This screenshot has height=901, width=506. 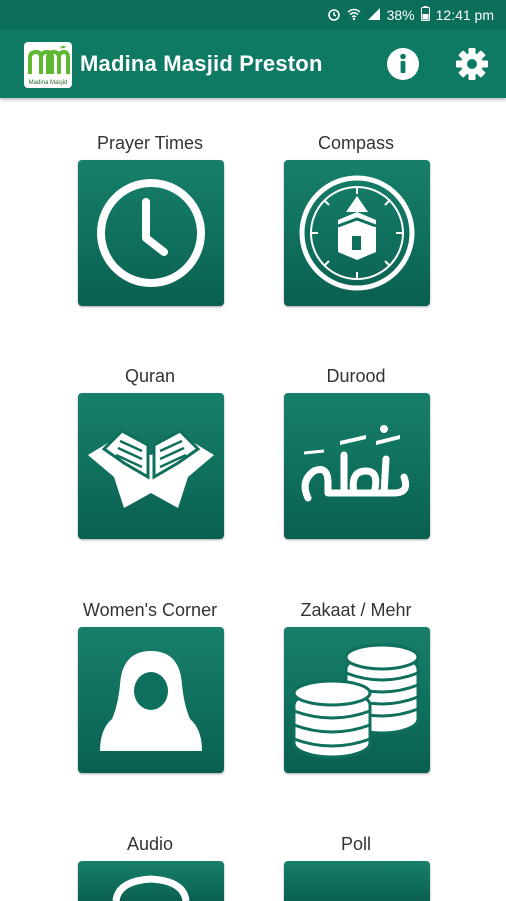 I want to click on battery-percent: 38%, so click(x=400, y=15).